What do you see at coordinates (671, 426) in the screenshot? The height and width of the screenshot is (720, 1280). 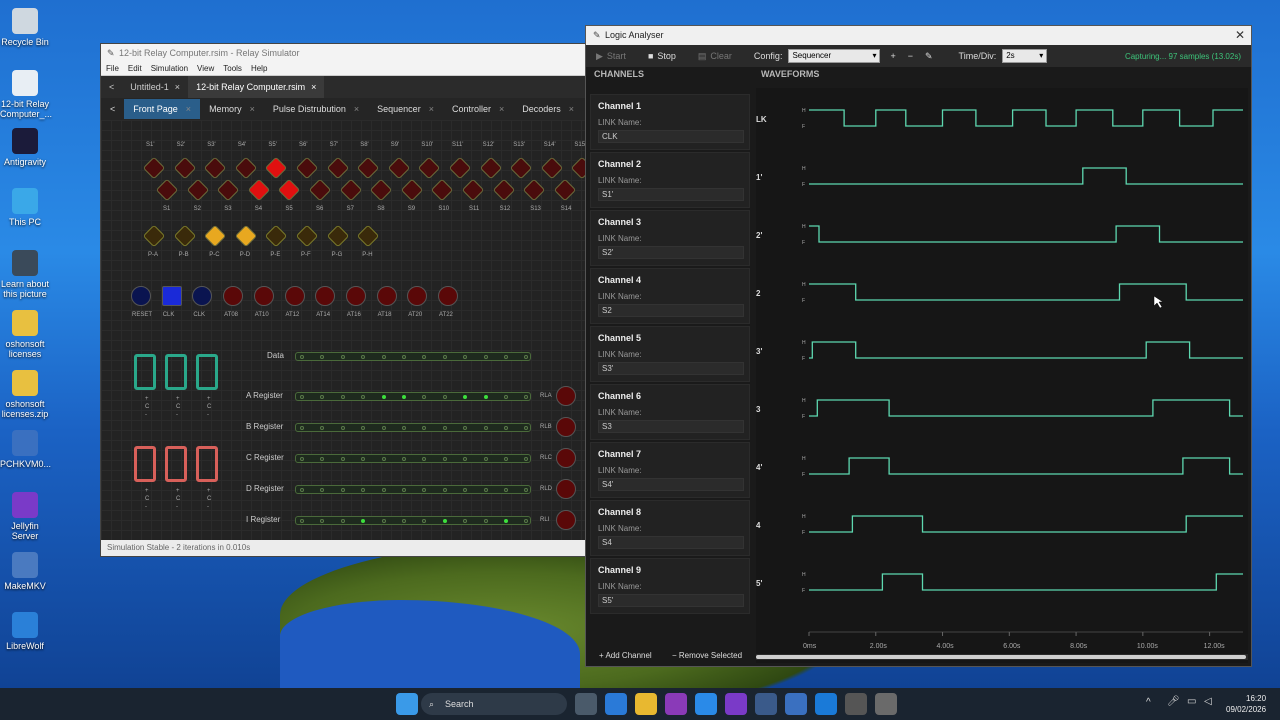 I see `link-name-field: S3` at bounding box center [671, 426].